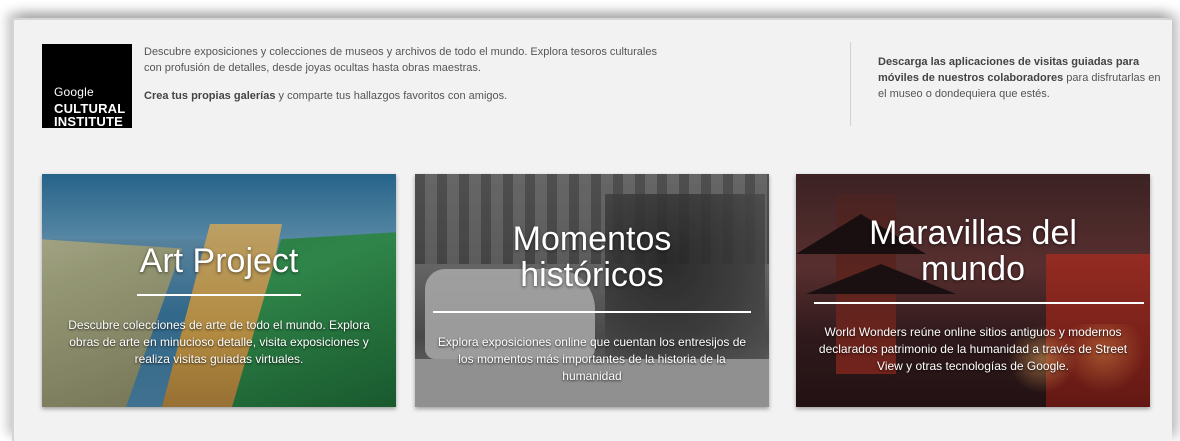  I want to click on card-title-line-1: Maravillas del, so click(973, 233).